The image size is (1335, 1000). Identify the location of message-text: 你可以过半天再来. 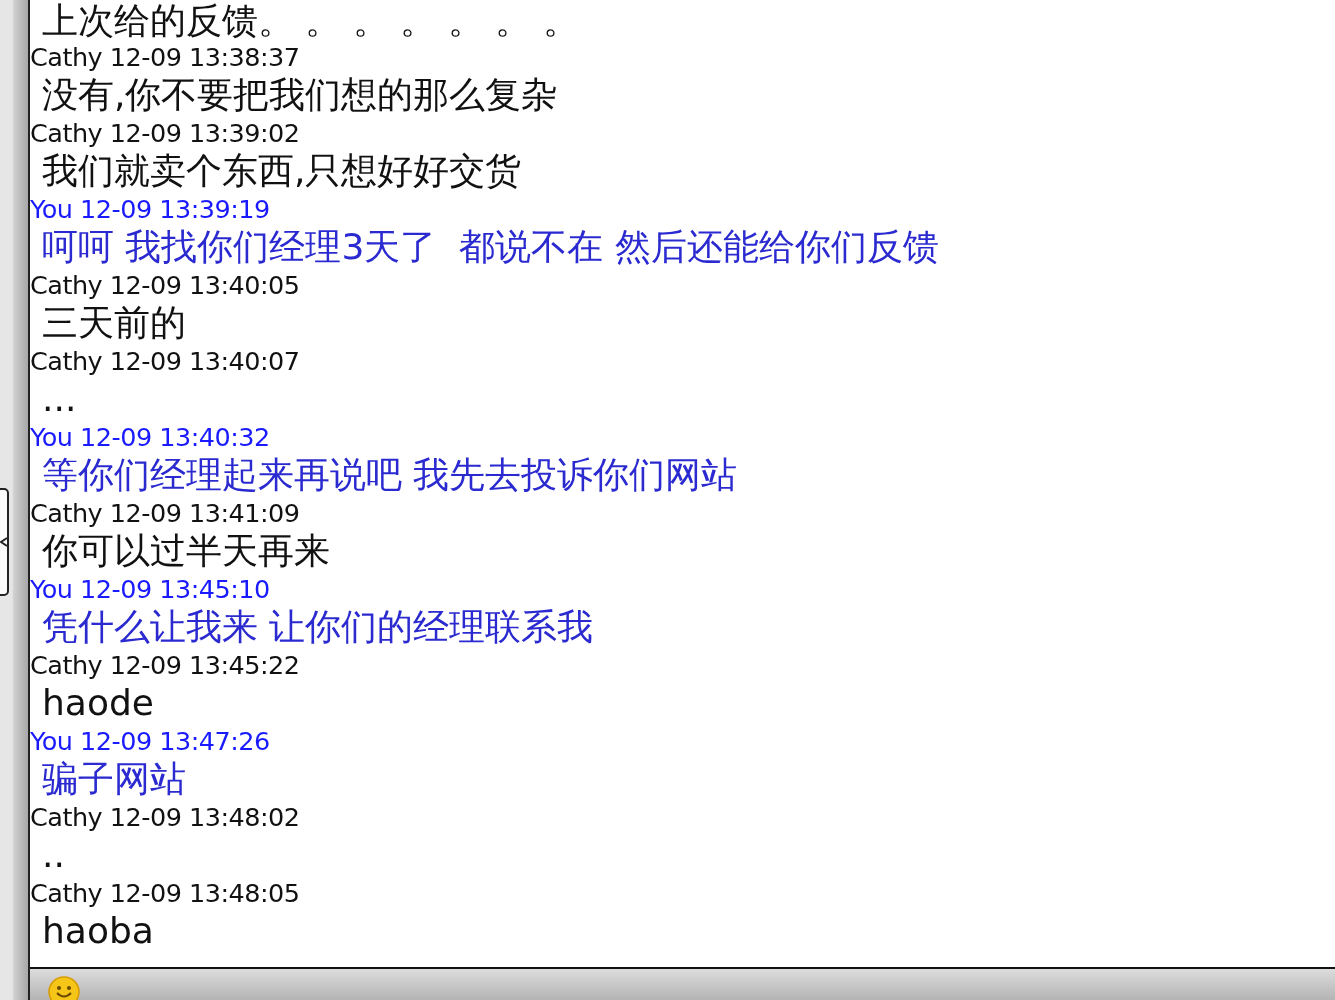
(185, 551).